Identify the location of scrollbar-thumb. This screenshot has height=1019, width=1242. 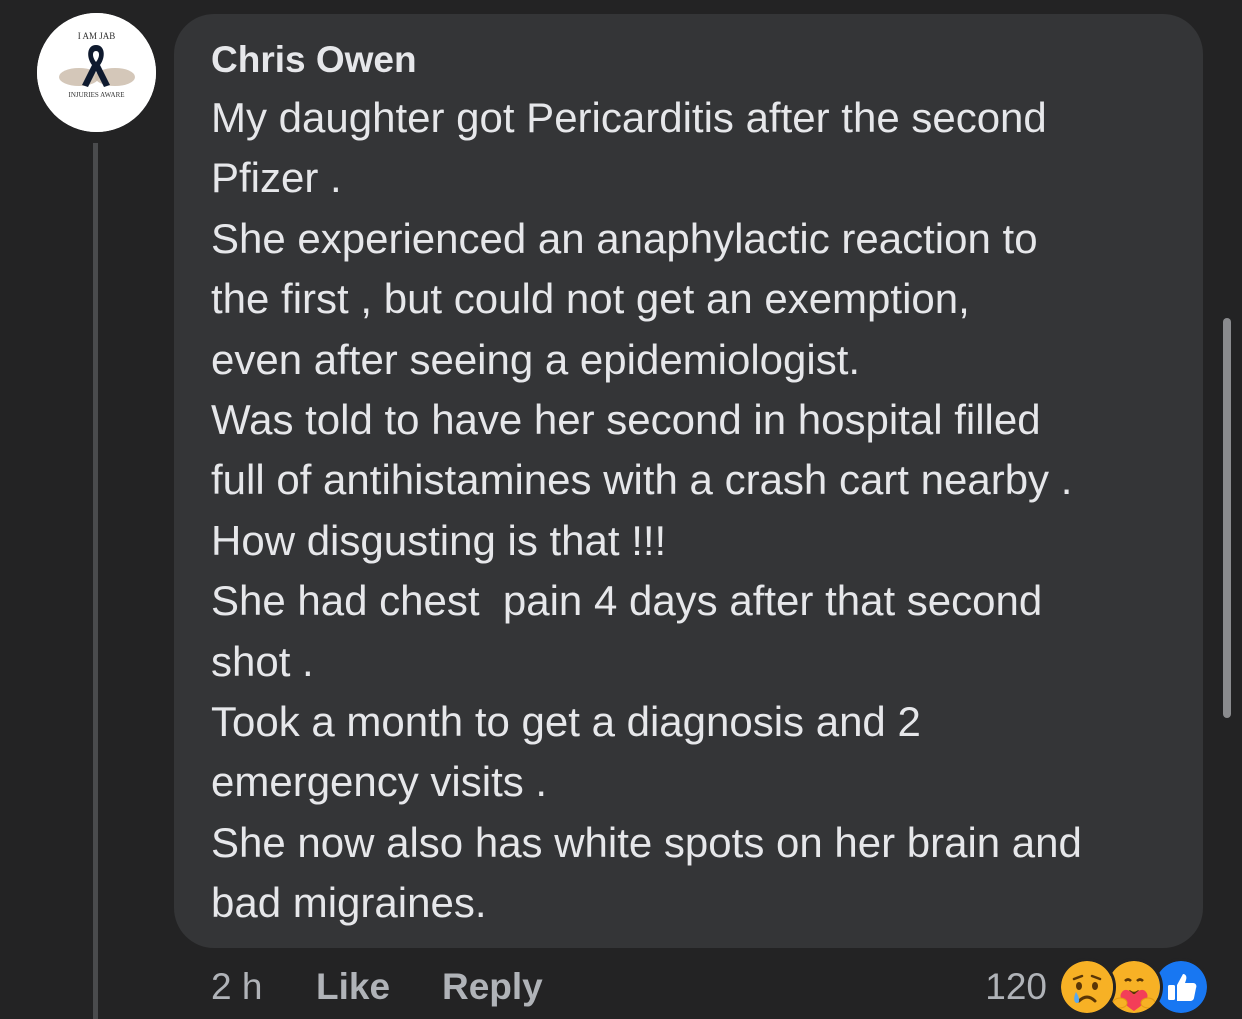
(1227, 518).